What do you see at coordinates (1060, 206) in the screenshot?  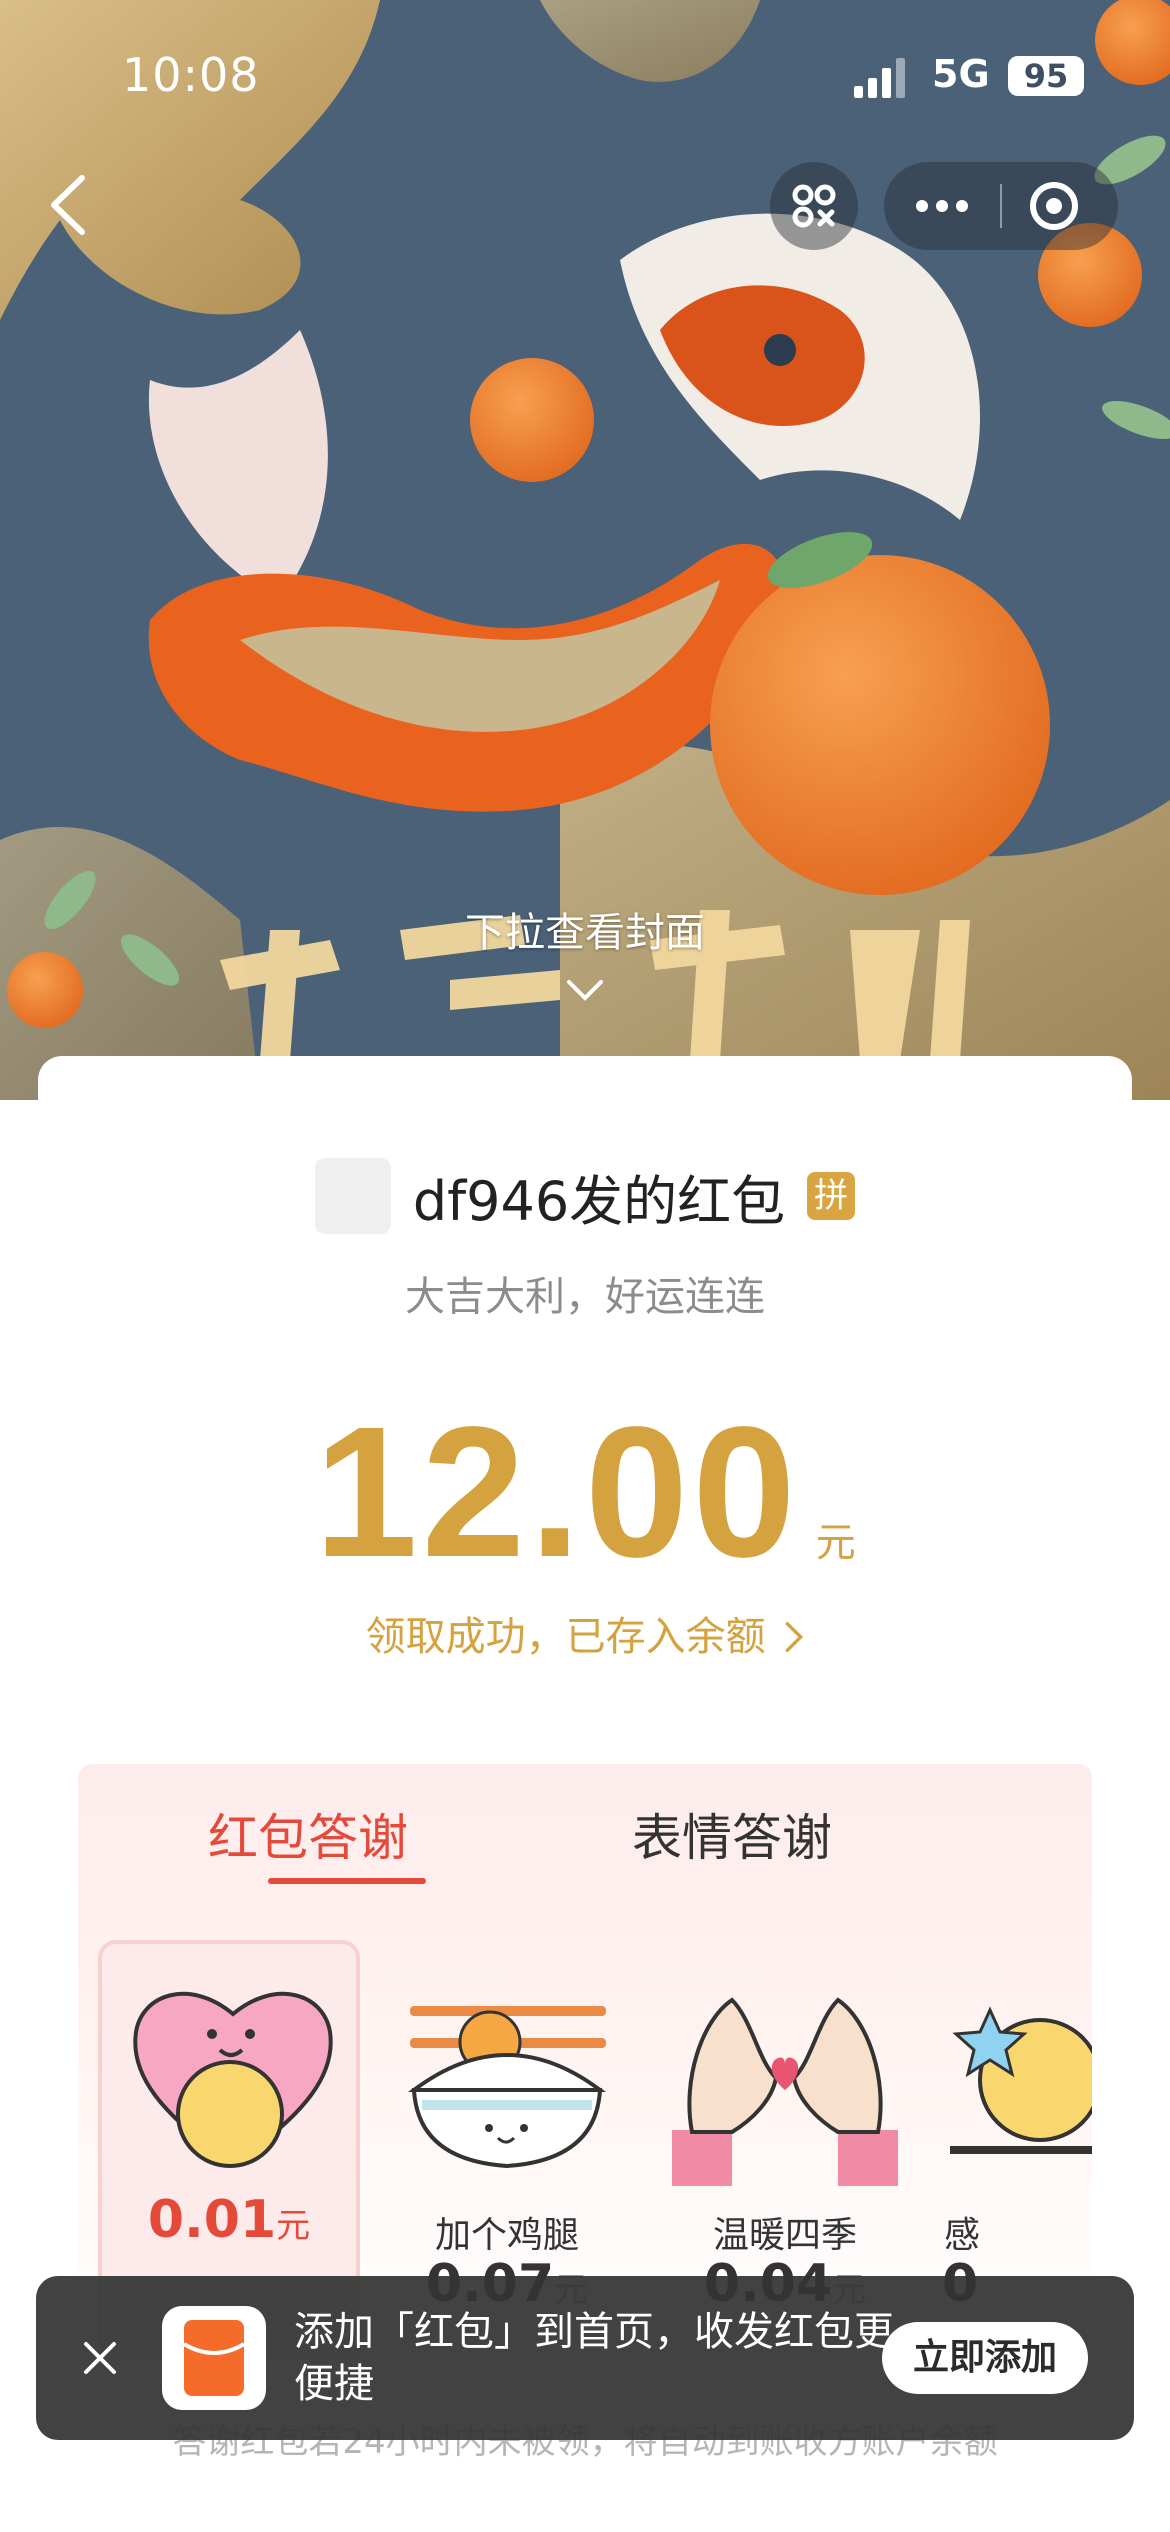 I see `target-circle-icon` at bounding box center [1060, 206].